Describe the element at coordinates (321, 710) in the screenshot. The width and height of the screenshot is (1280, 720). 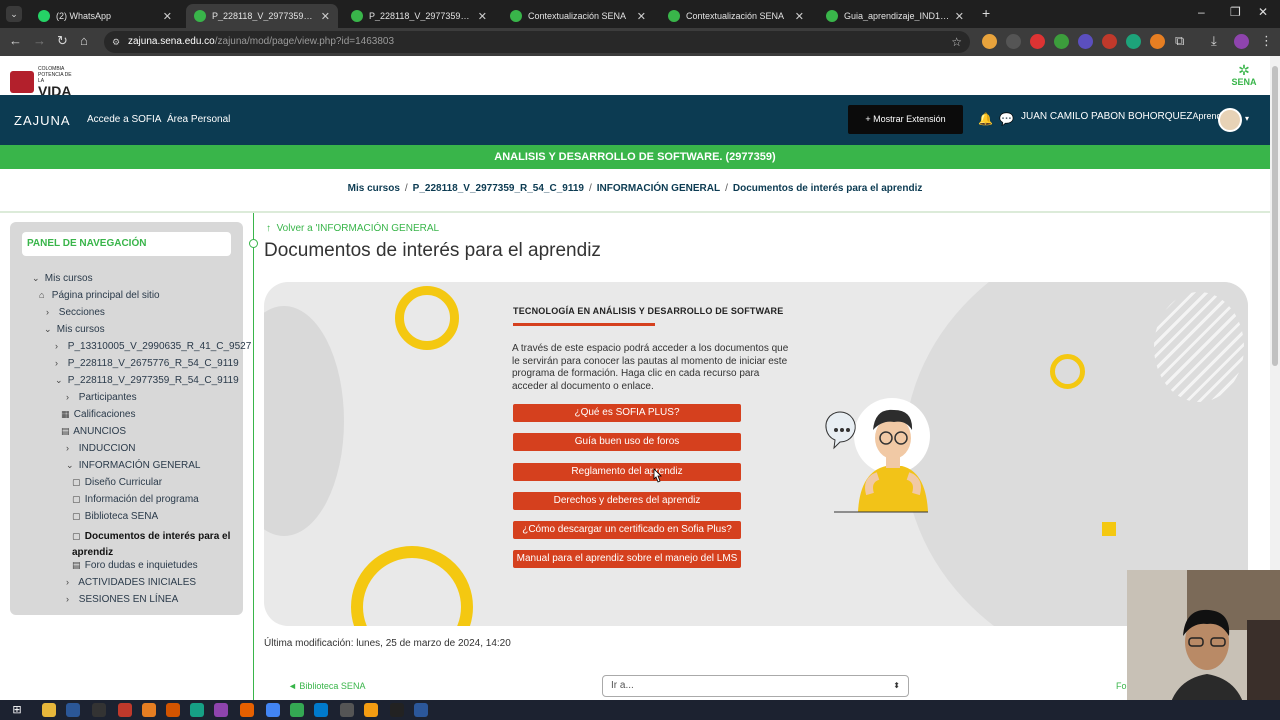
I see `vscode-icon` at that location.